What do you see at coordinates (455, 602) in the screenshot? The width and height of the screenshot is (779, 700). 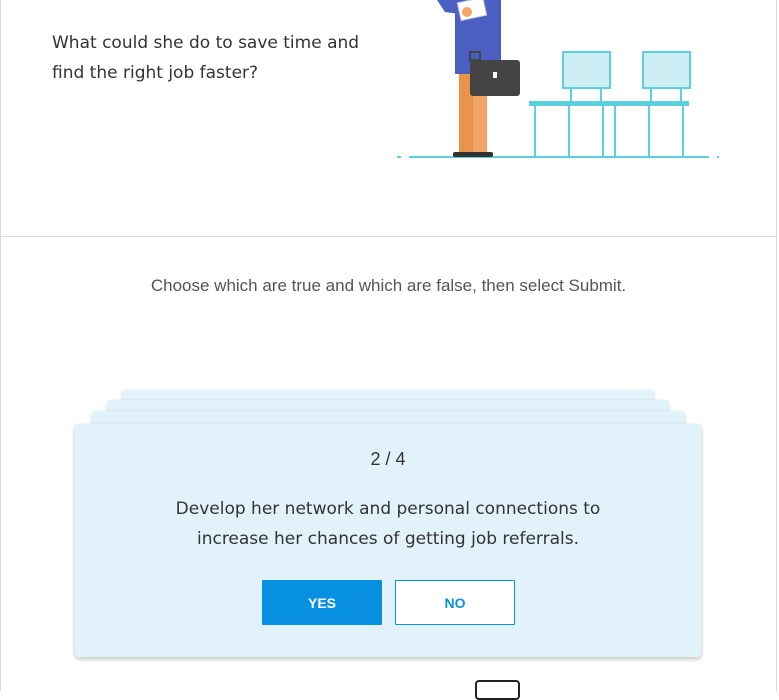 I see `no-button: NO` at bounding box center [455, 602].